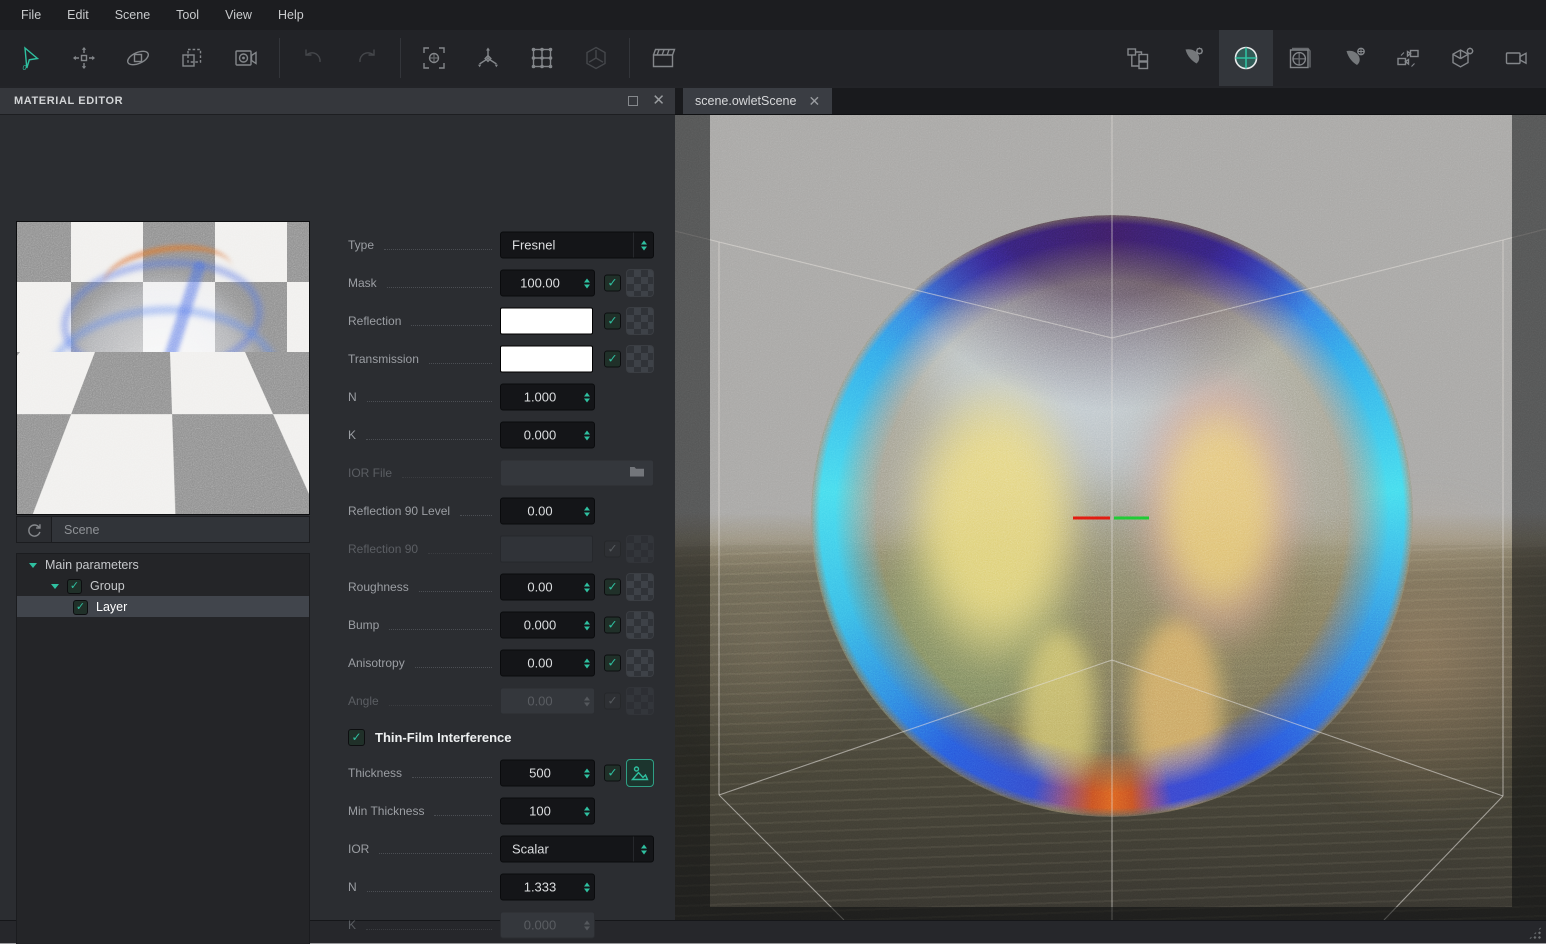 Image resolution: width=1546 pixels, height=944 pixels. Describe the element at coordinates (488, 58) in the screenshot. I see `toolbar-button-transform-axes` at that location.